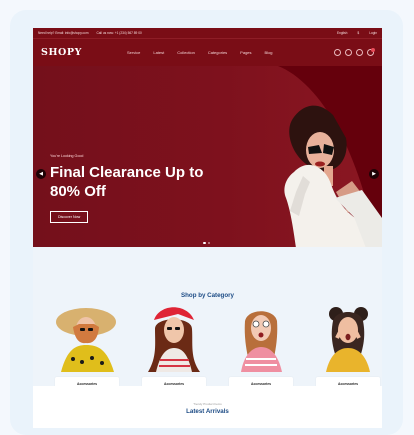 The image size is (414, 435). I want to click on menu-item-service: Service, so click(133, 52).